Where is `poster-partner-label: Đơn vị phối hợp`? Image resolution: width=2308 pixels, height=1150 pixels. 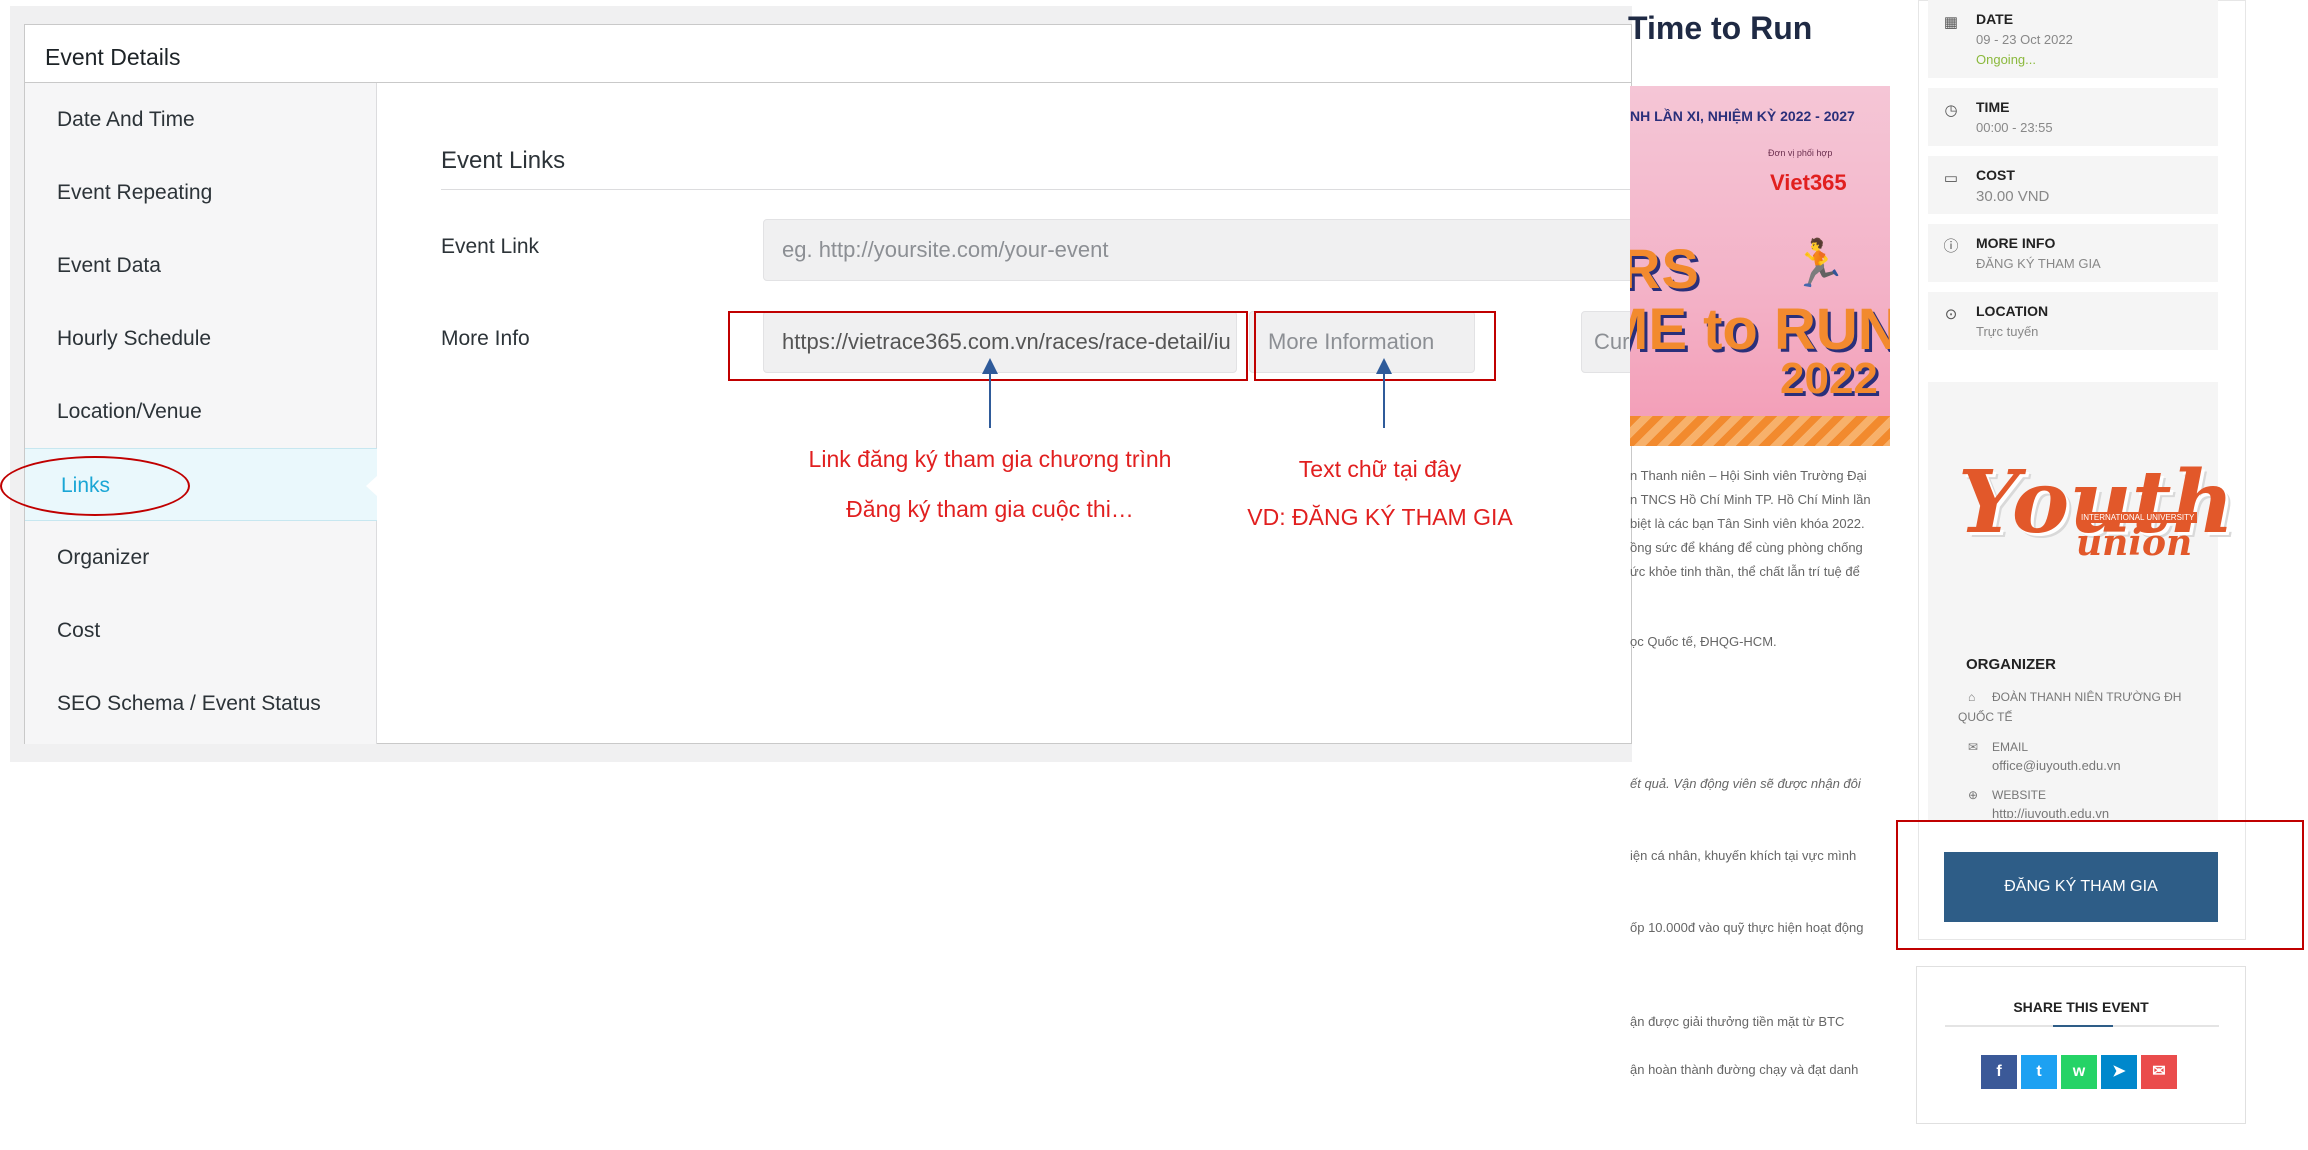 poster-partner-label: Đơn vị phối hợp is located at coordinates (1800, 153).